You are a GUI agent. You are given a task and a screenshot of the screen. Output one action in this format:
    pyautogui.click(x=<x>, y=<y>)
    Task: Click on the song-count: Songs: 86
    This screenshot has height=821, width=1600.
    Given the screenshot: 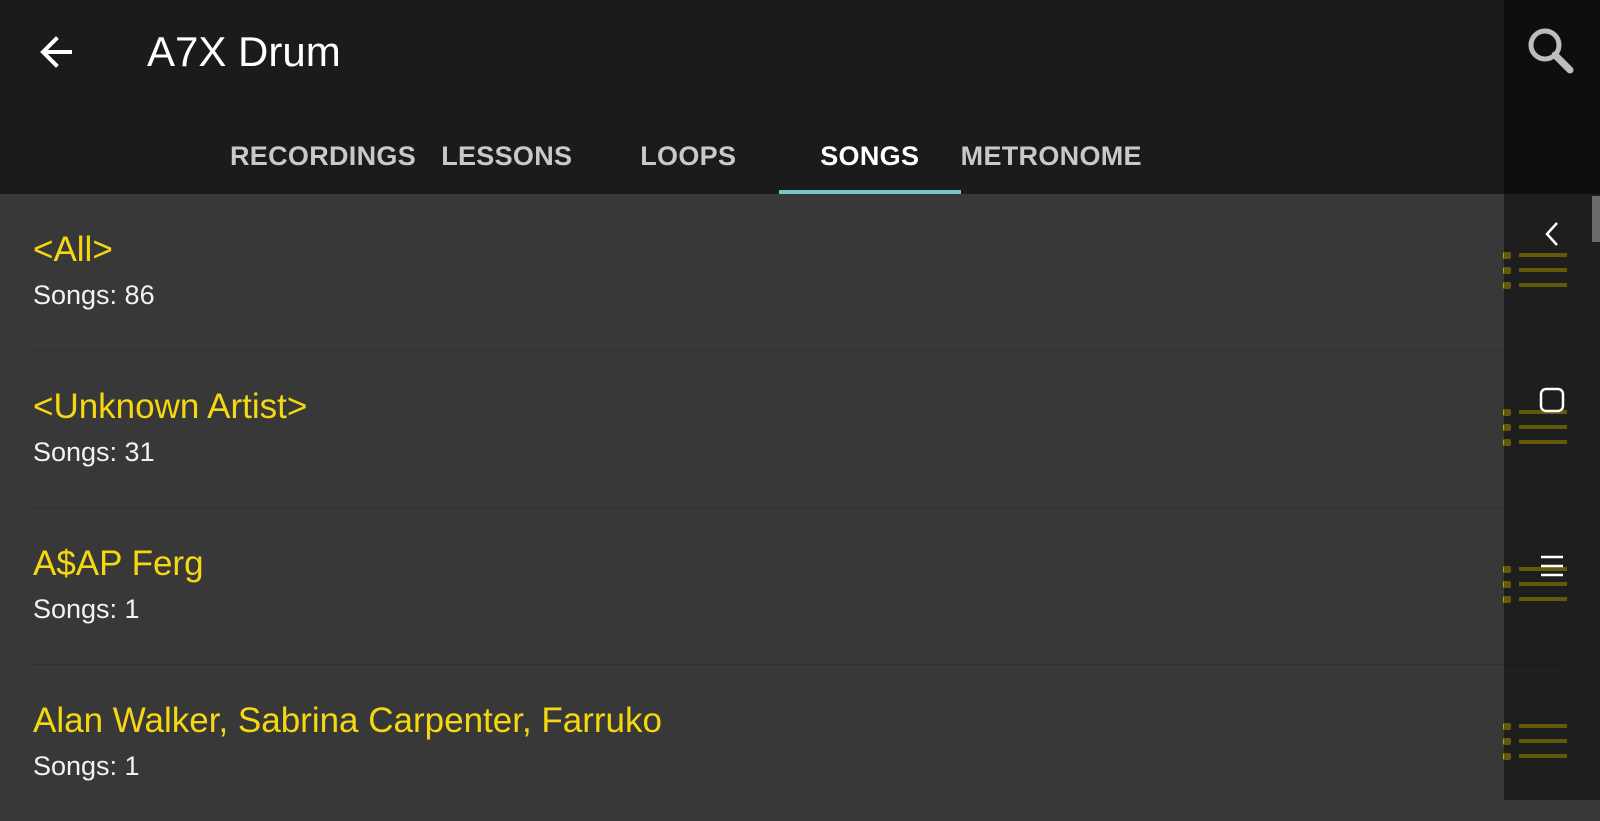 What is the action you would take?
    pyautogui.click(x=94, y=295)
    